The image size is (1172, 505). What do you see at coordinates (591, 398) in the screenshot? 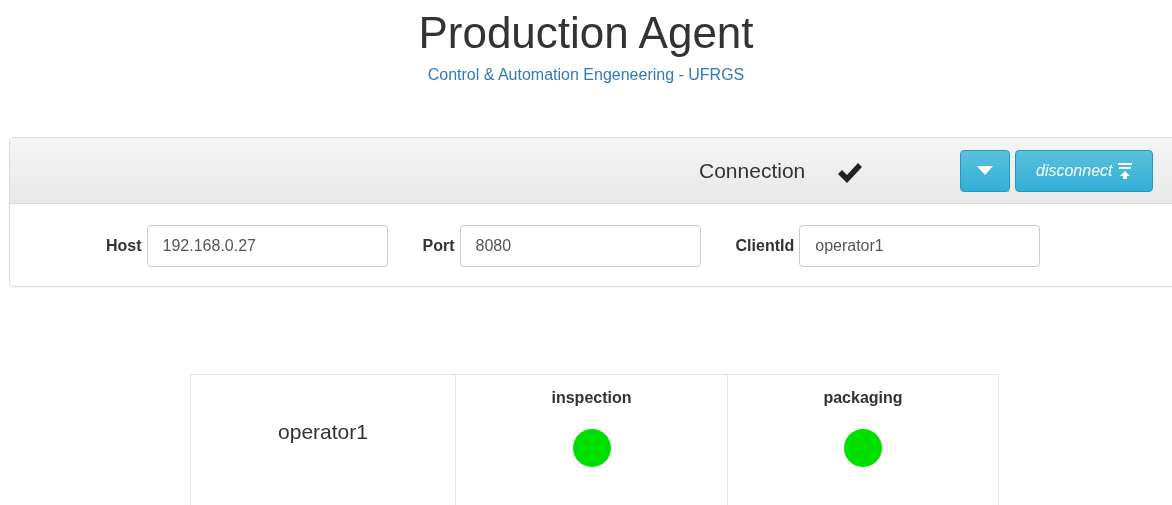
I see `station-name: inspection` at bounding box center [591, 398].